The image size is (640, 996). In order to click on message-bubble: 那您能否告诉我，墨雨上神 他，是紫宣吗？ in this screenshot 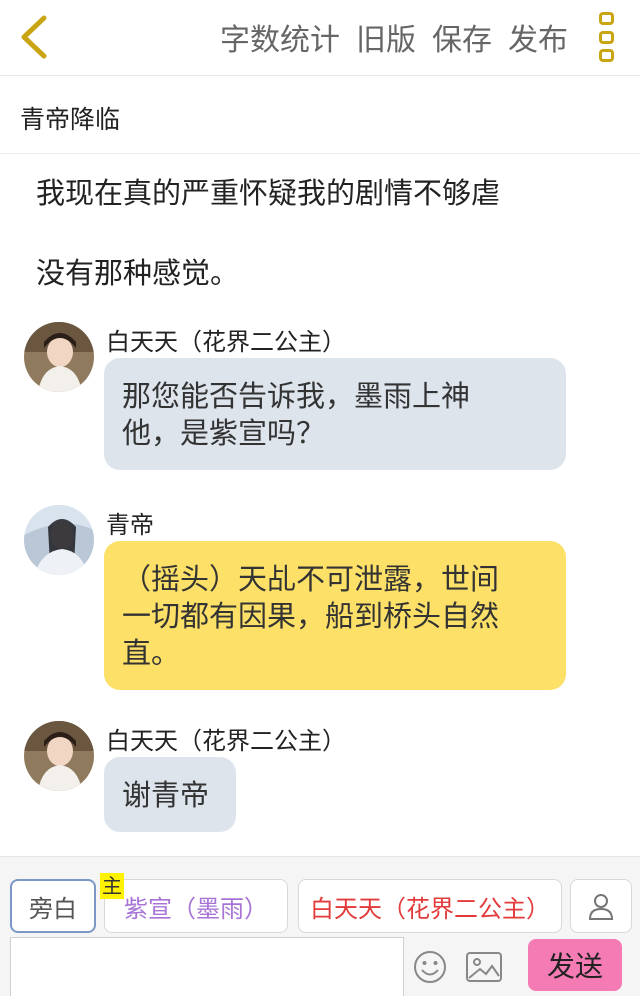, I will do `click(335, 414)`.